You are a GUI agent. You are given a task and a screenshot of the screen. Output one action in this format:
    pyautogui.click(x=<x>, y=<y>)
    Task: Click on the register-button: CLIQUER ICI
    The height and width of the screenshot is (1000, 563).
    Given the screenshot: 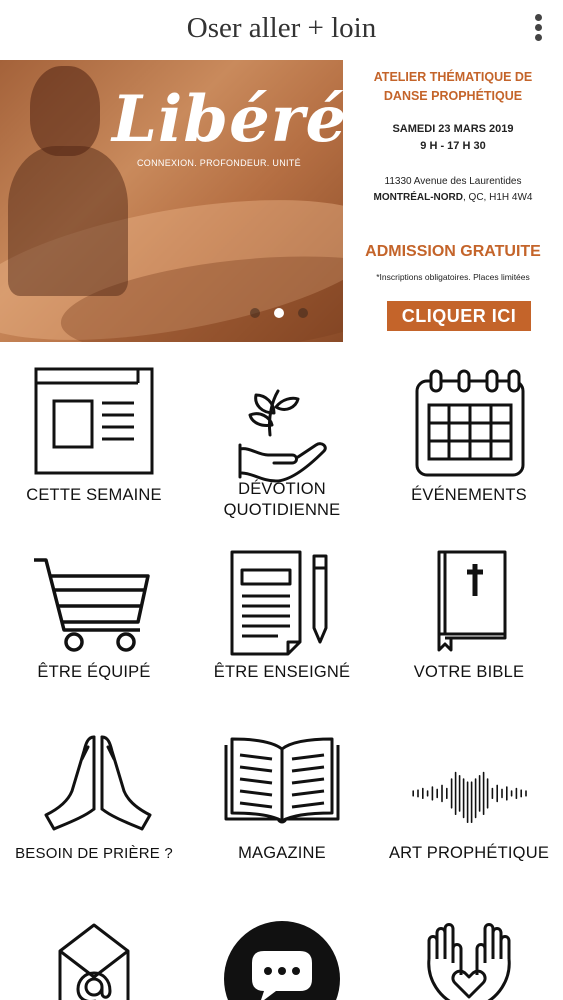 What is the action you would take?
    pyautogui.click(x=459, y=316)
    